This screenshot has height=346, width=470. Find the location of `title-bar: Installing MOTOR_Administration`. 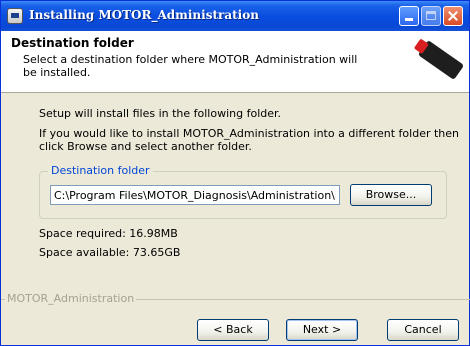

title-bar: Installing MOTOR_Administration is located at coordinates (235, 16).